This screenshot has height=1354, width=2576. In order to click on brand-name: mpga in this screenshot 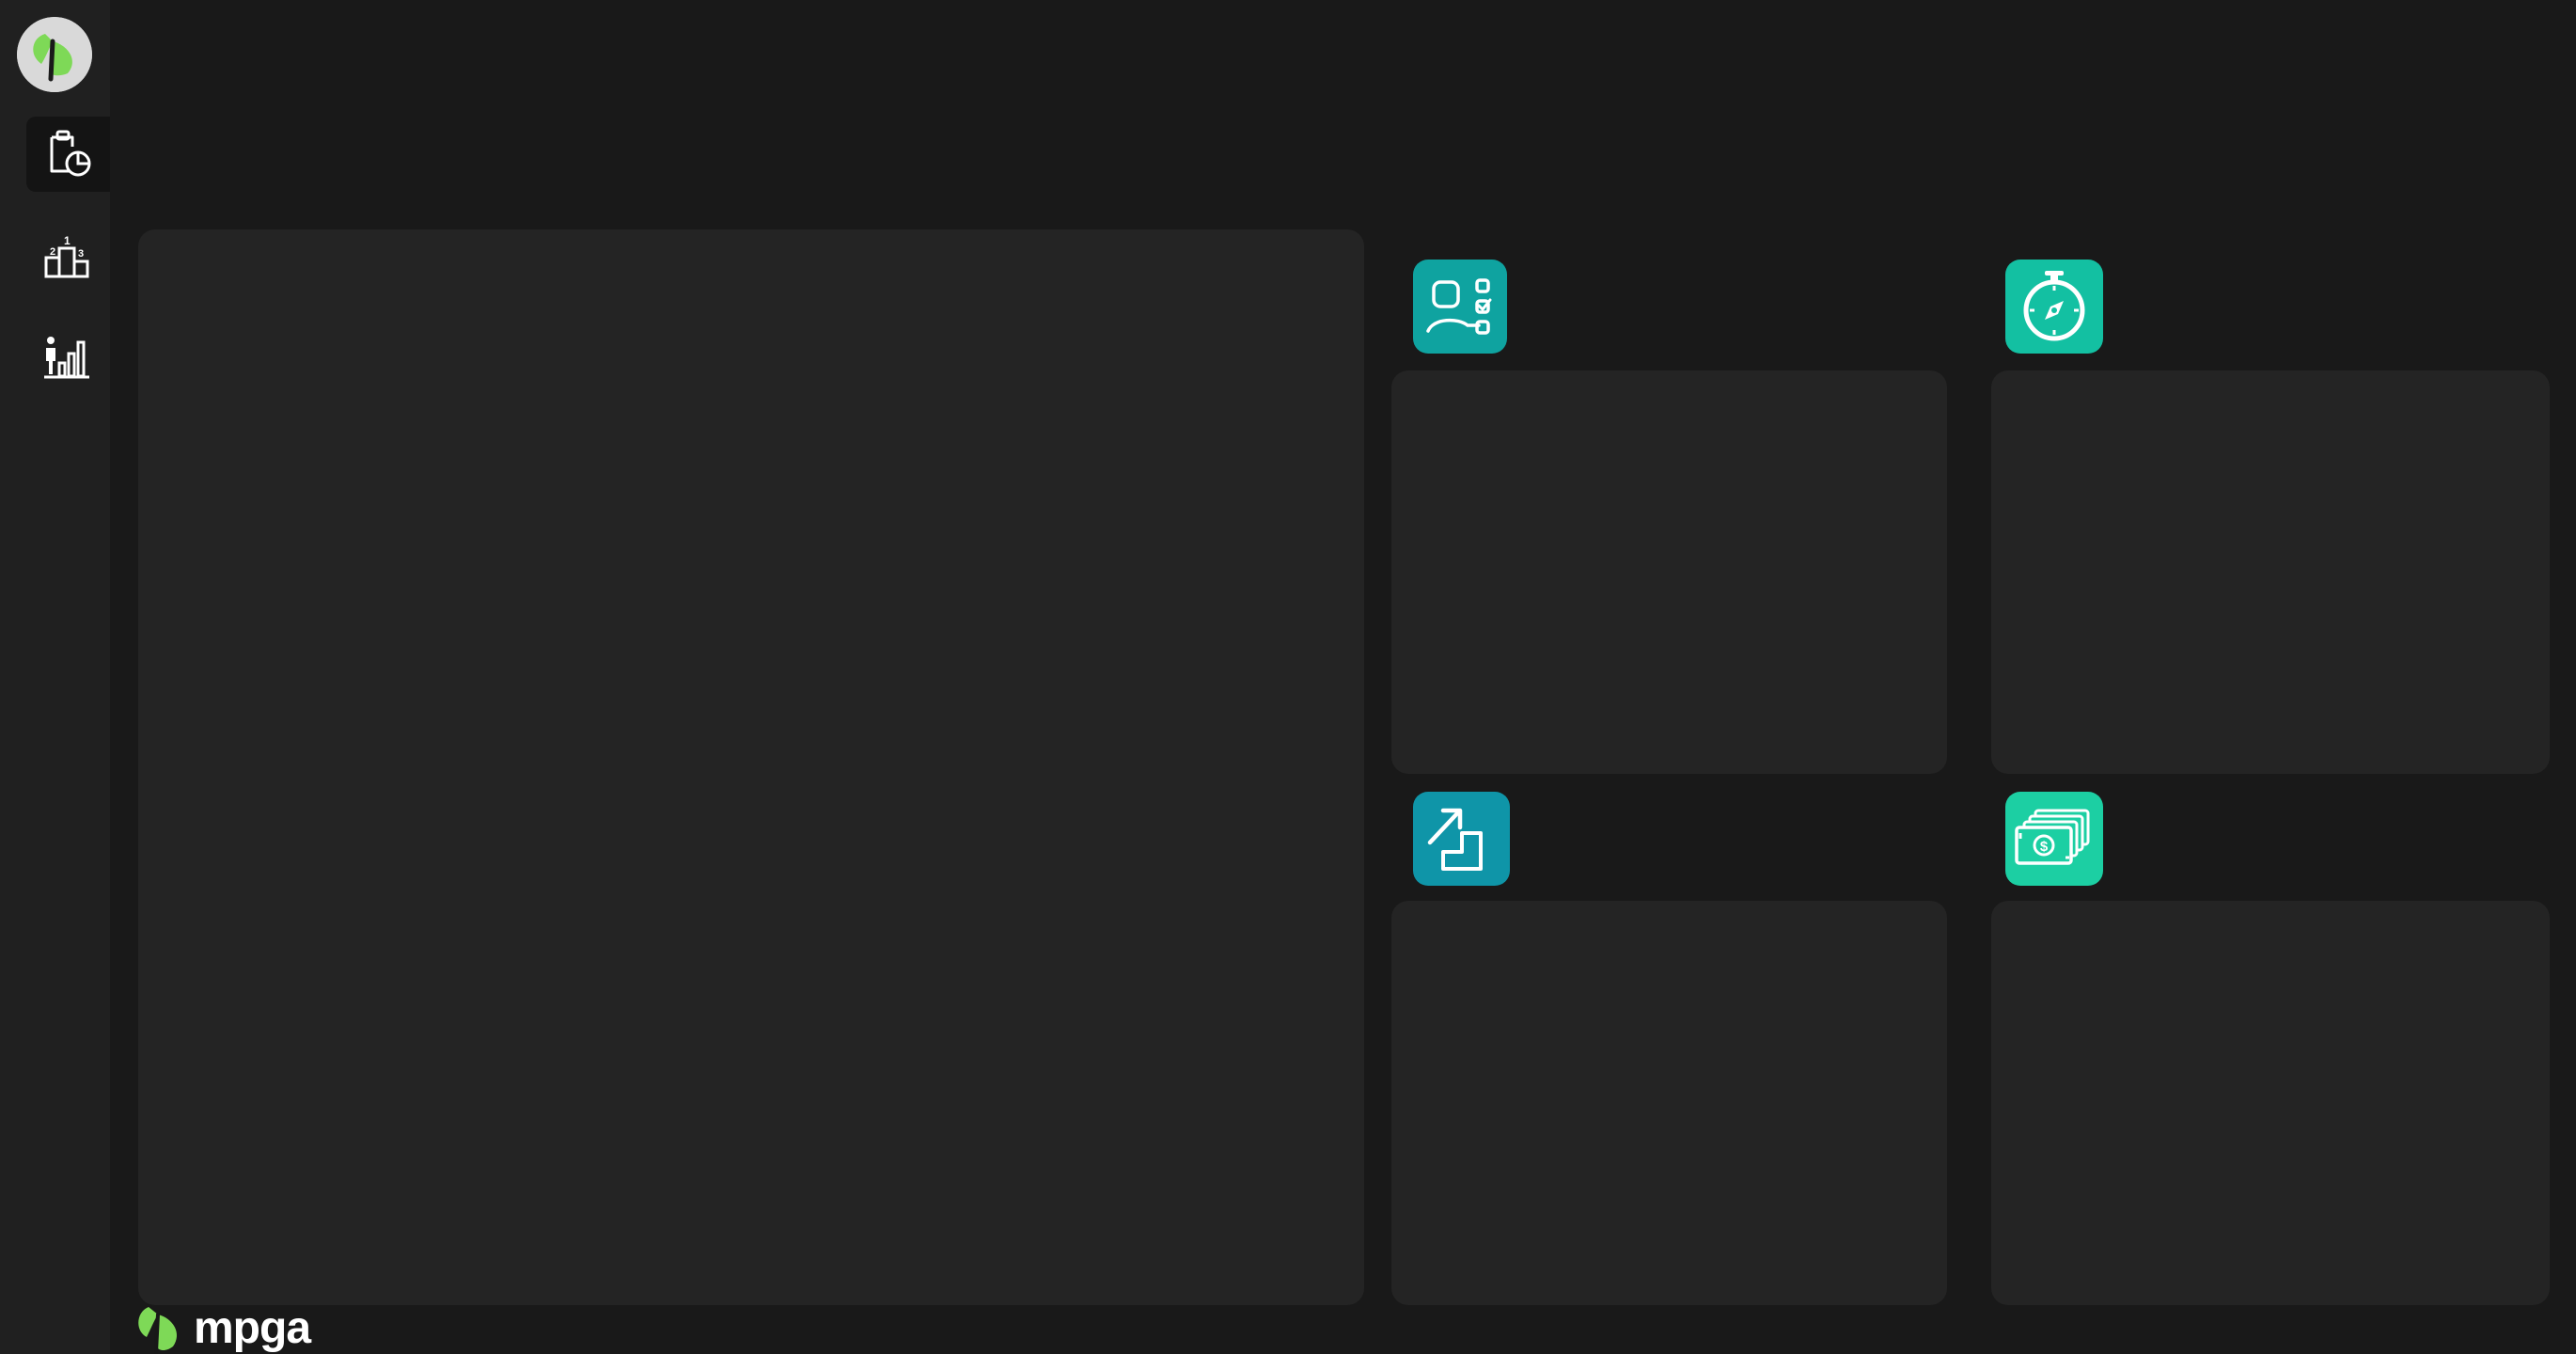, I will do `click(253, 1328)`.